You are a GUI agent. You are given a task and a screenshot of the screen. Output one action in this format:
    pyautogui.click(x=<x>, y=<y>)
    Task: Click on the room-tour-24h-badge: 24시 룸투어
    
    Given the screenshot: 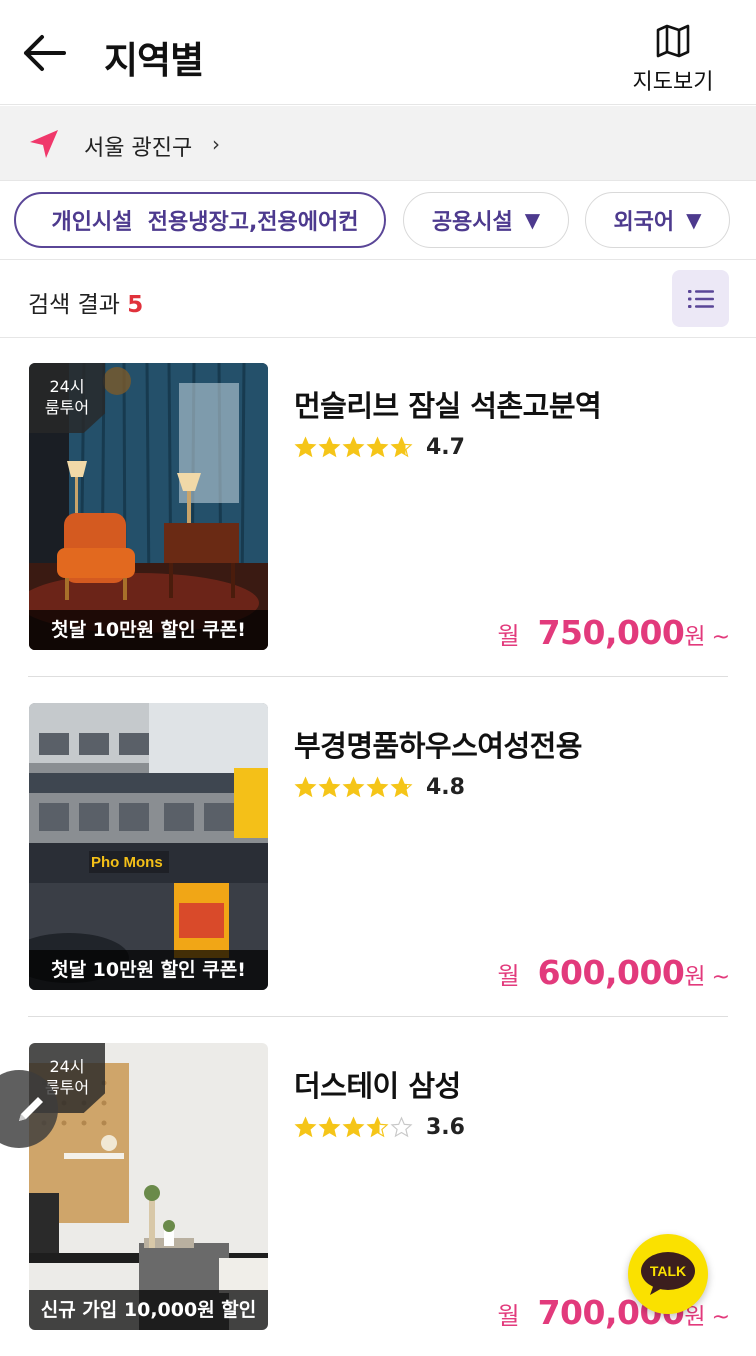 What is the action you would take?
    pyautogui.click(x=67, y=398)
    